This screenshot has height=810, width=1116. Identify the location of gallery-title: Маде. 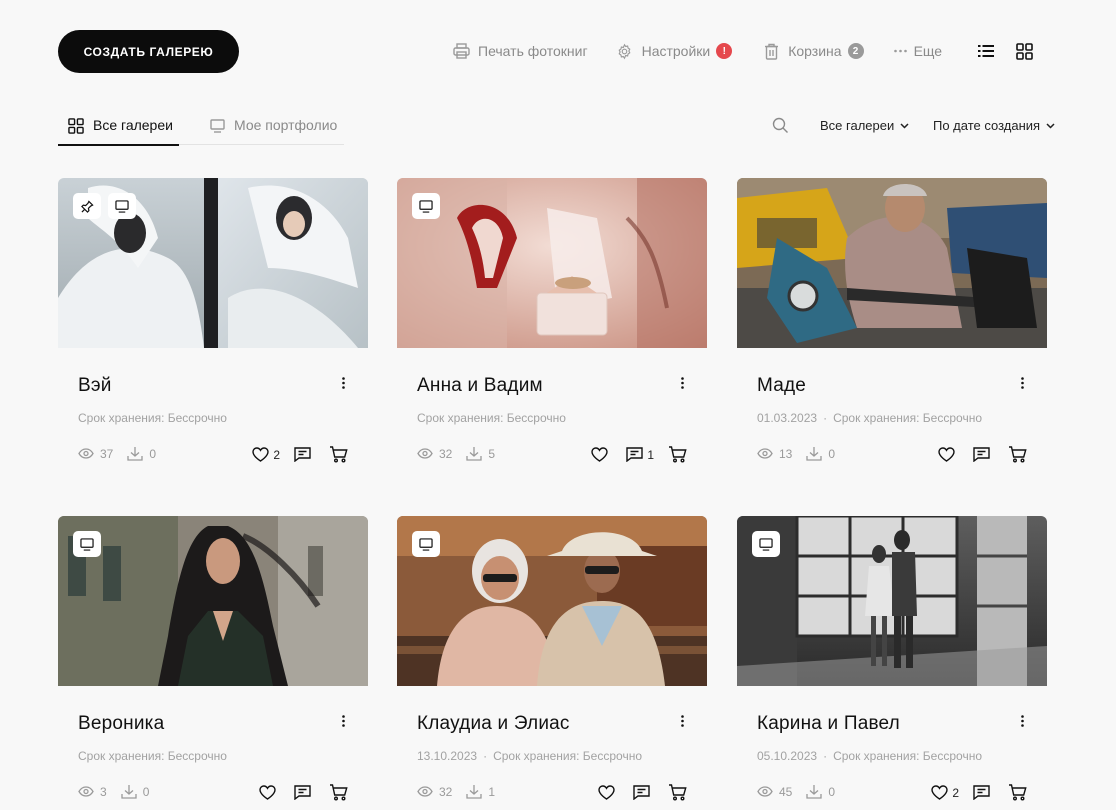
(781, 386).